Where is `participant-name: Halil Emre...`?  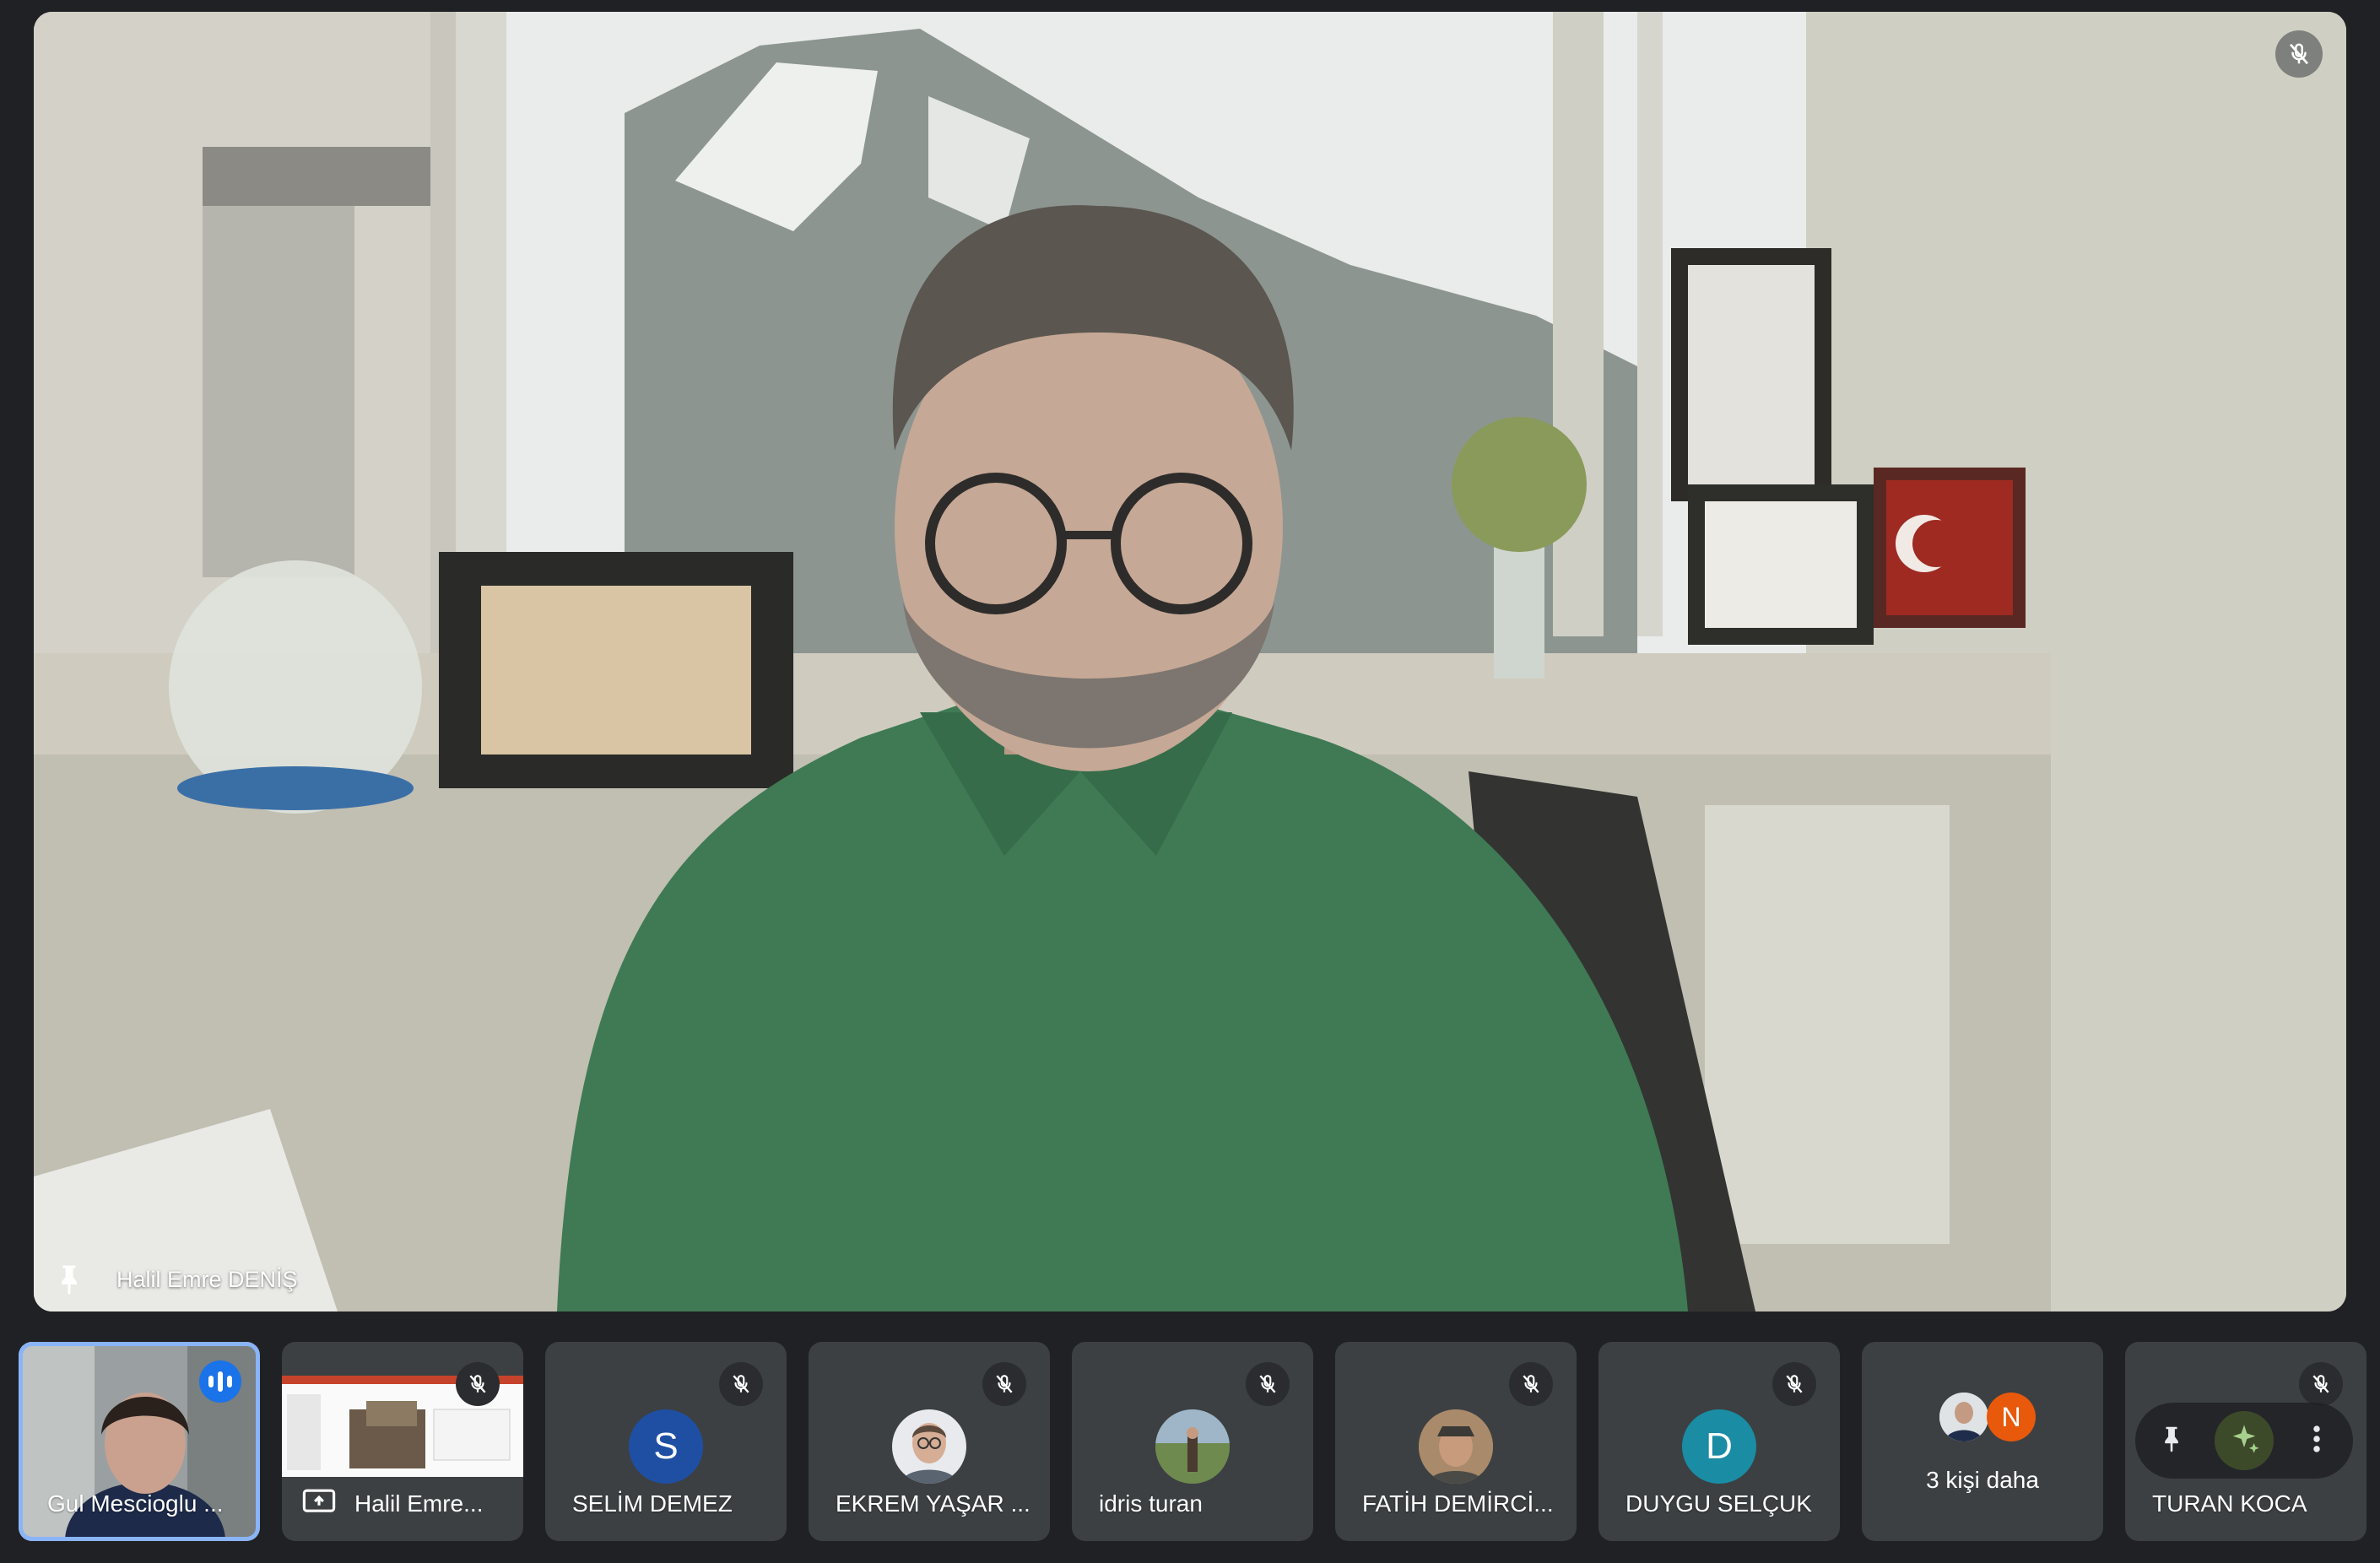 participant-name: Halil Emre... is located at coordinates (419, 1504).